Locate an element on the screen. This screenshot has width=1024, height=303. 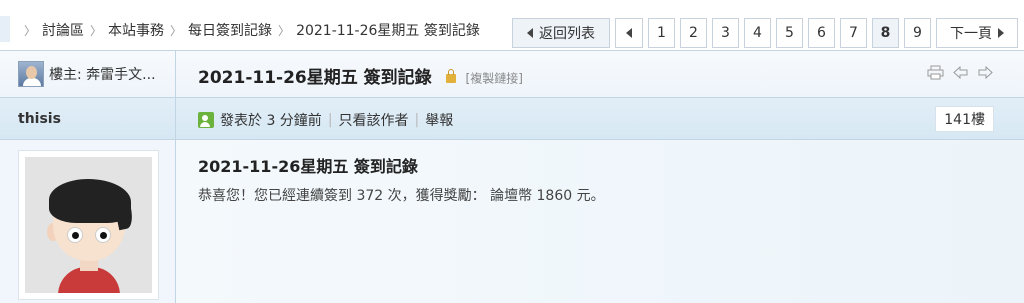
pagination: 返回列表 1 2 3 4 5 6 7 8 9 下一頁 is located at coordinates (765, 33).